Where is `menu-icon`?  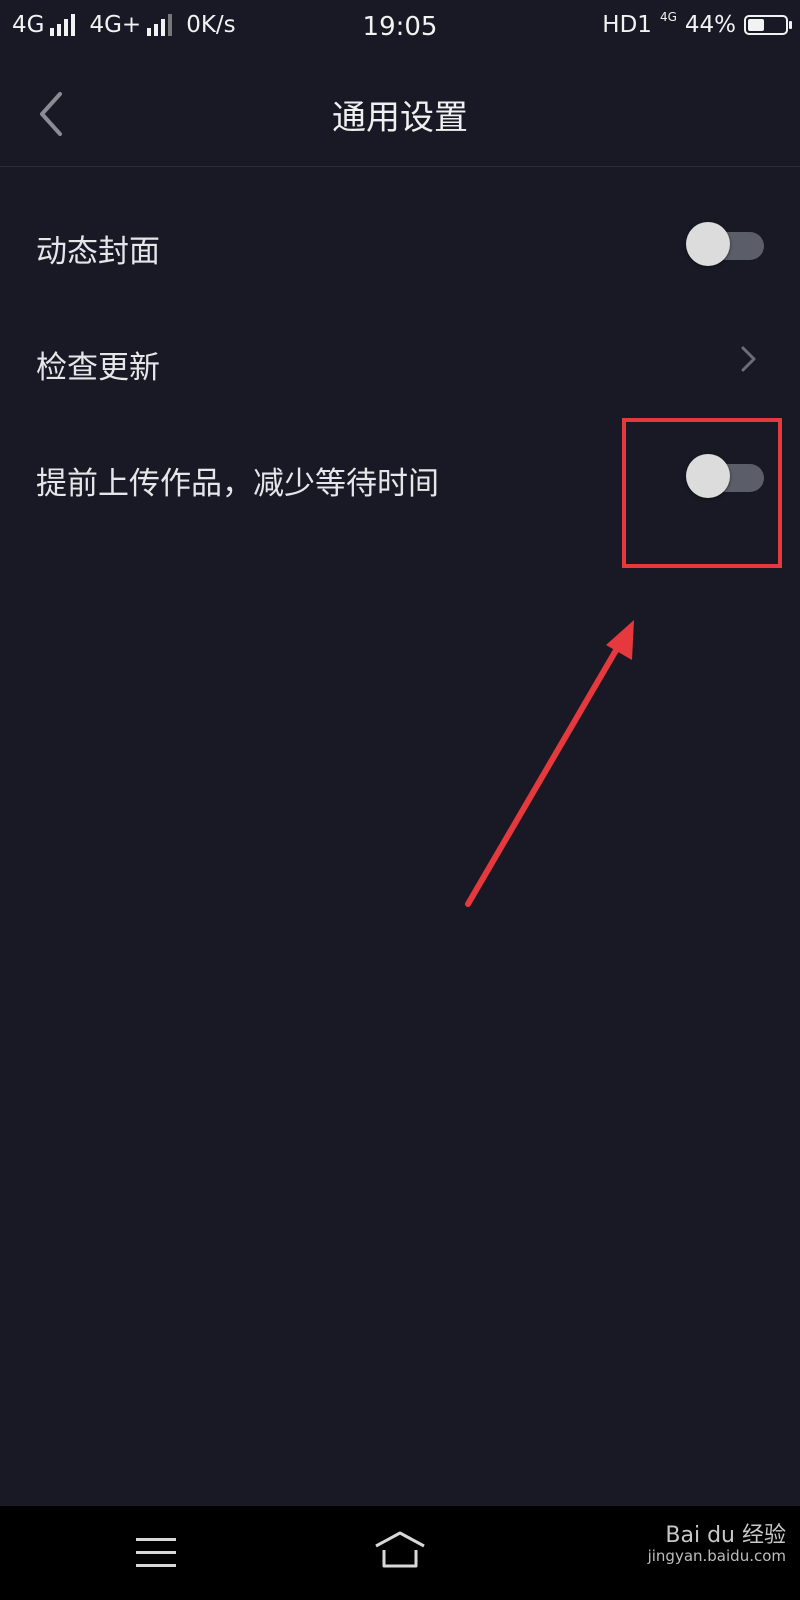
menu-icon is located at coordinates (156, 1553).